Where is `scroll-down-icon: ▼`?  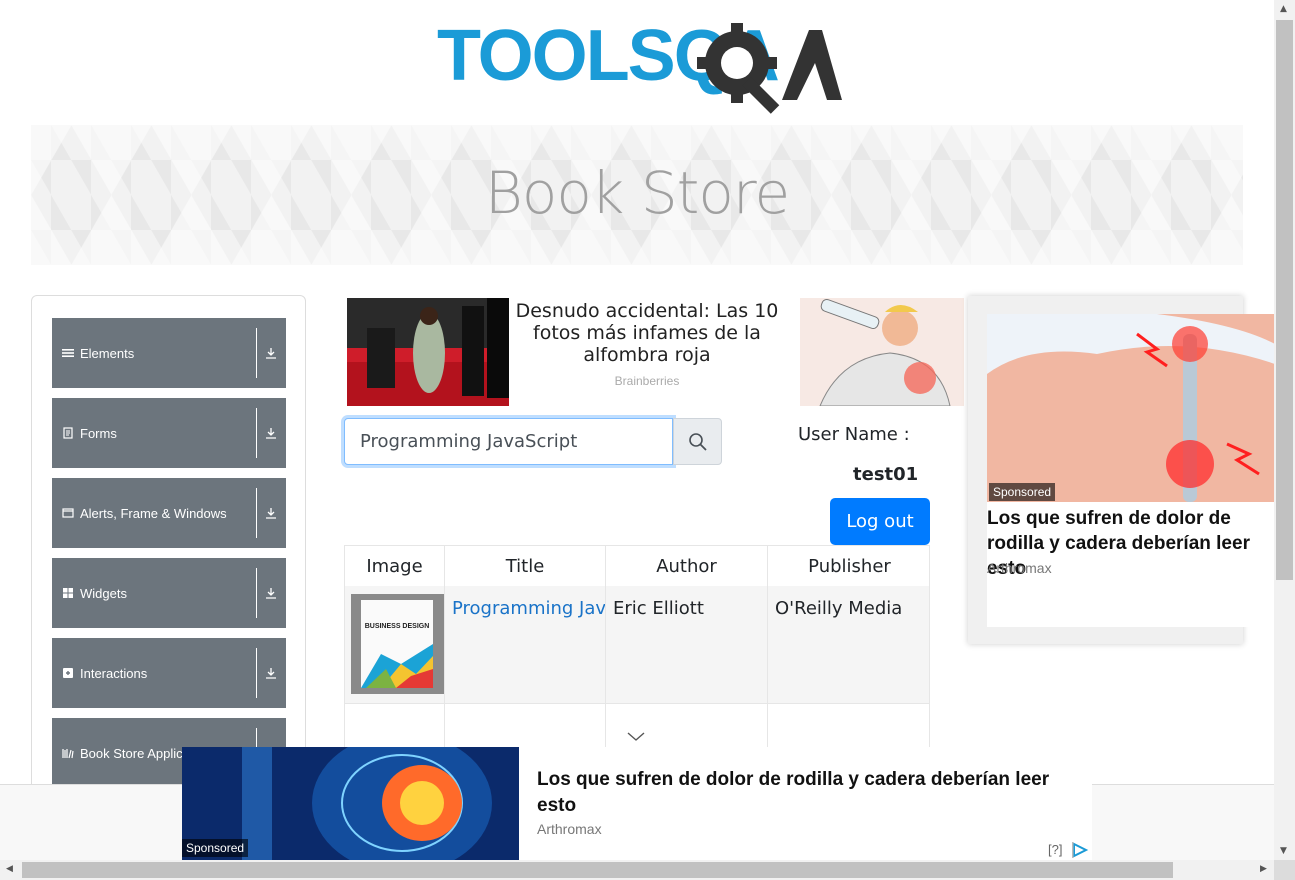
scroll-down-icon: ▼ is located at coordinates (1283, 851).